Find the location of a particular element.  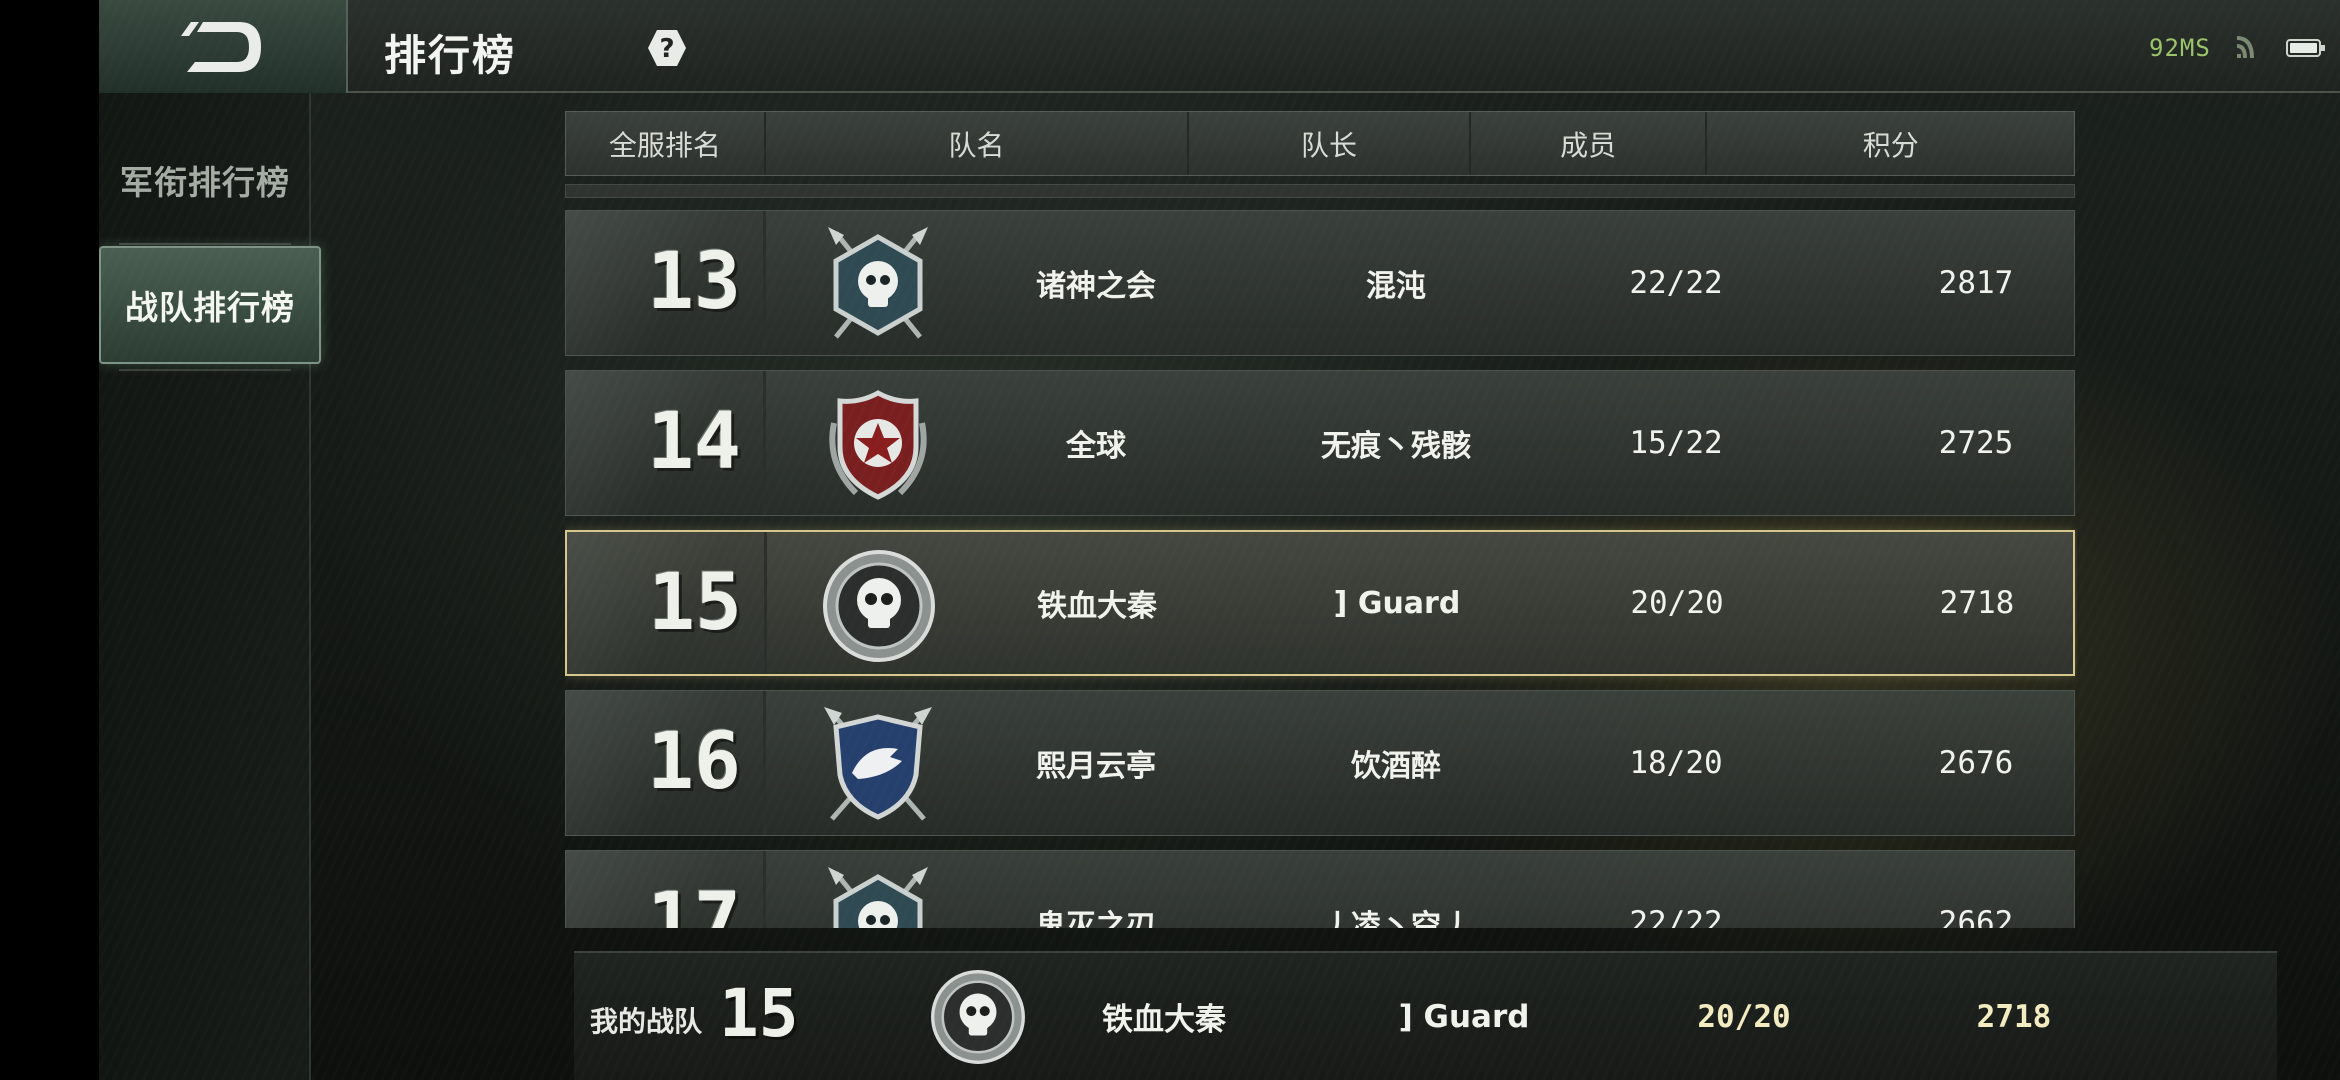

sidebar-item-label: 军衔排行榜 is located at coordinates (205, 182).